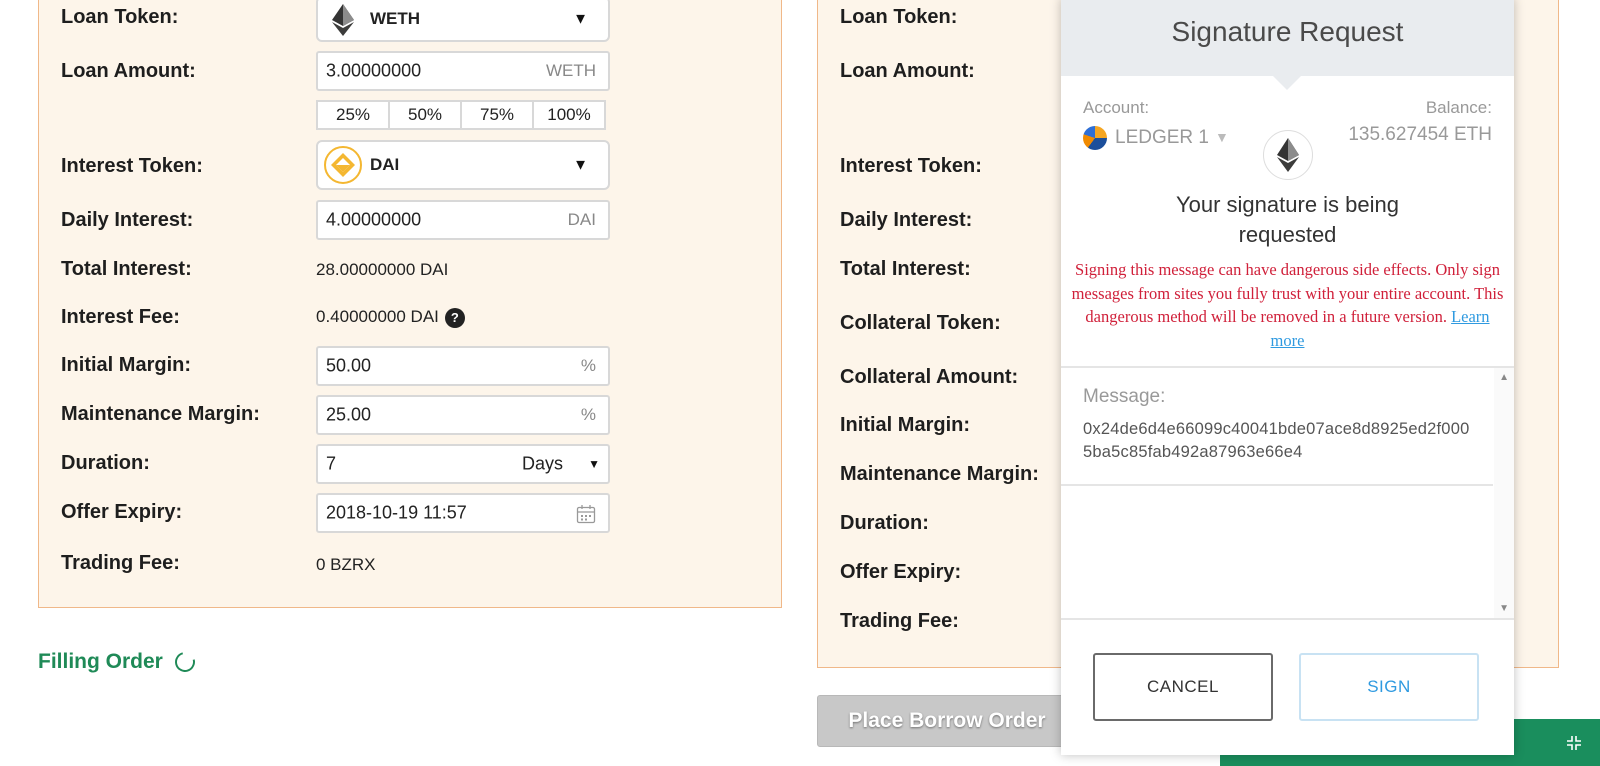  What do you see at coordinates (132, 166) in the screenshot?
I see `interest-token-label: Interest Token:` at bounding box center [132, 166].